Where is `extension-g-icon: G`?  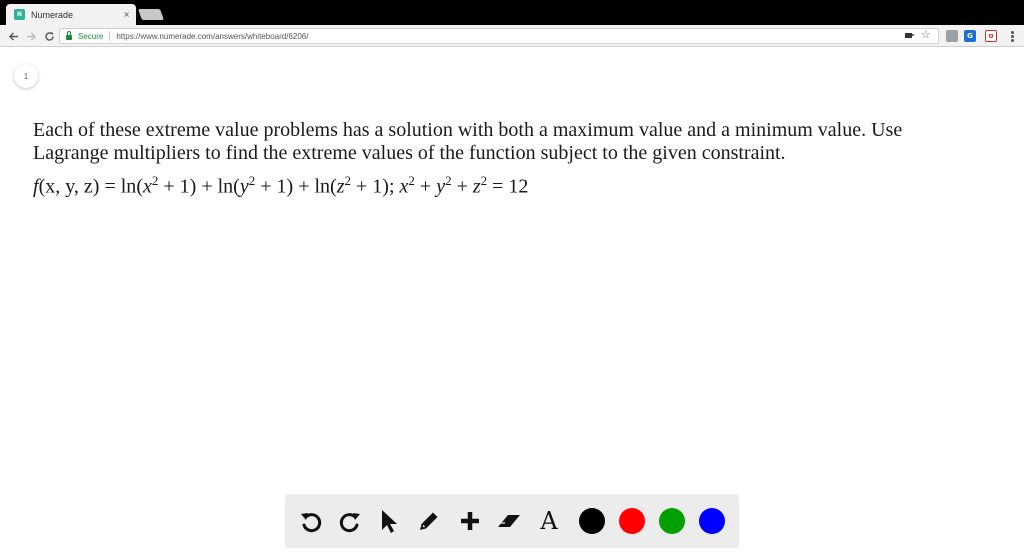 extension-g-icon: G is located at coordinates (970, 36).